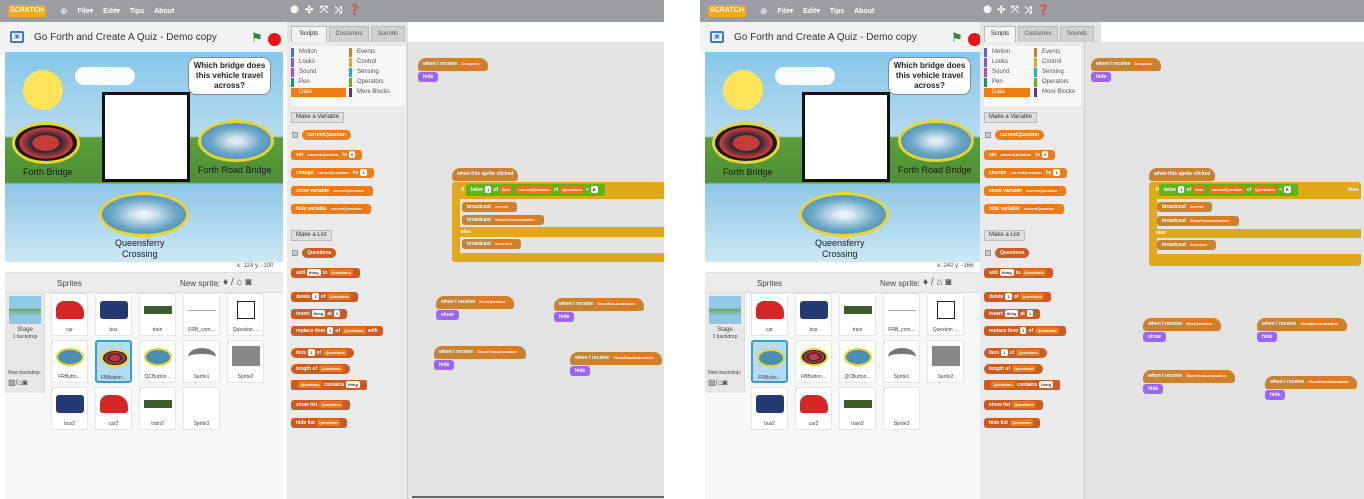 This screenshot has height=499, width=1364. I want to click on when-receive-hat: when I receive ShowBusAnimation, so click(599, 304).